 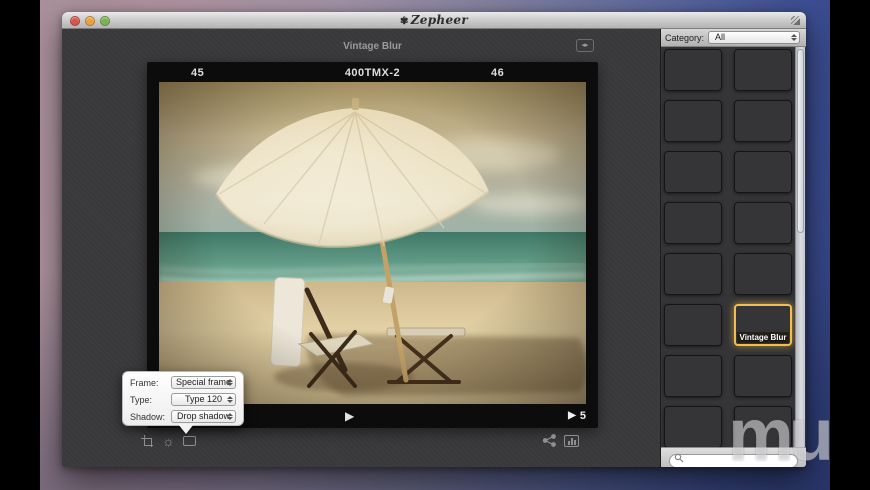 I want to click on filter-thumb-blue-beach, so click(x=693, y=427).